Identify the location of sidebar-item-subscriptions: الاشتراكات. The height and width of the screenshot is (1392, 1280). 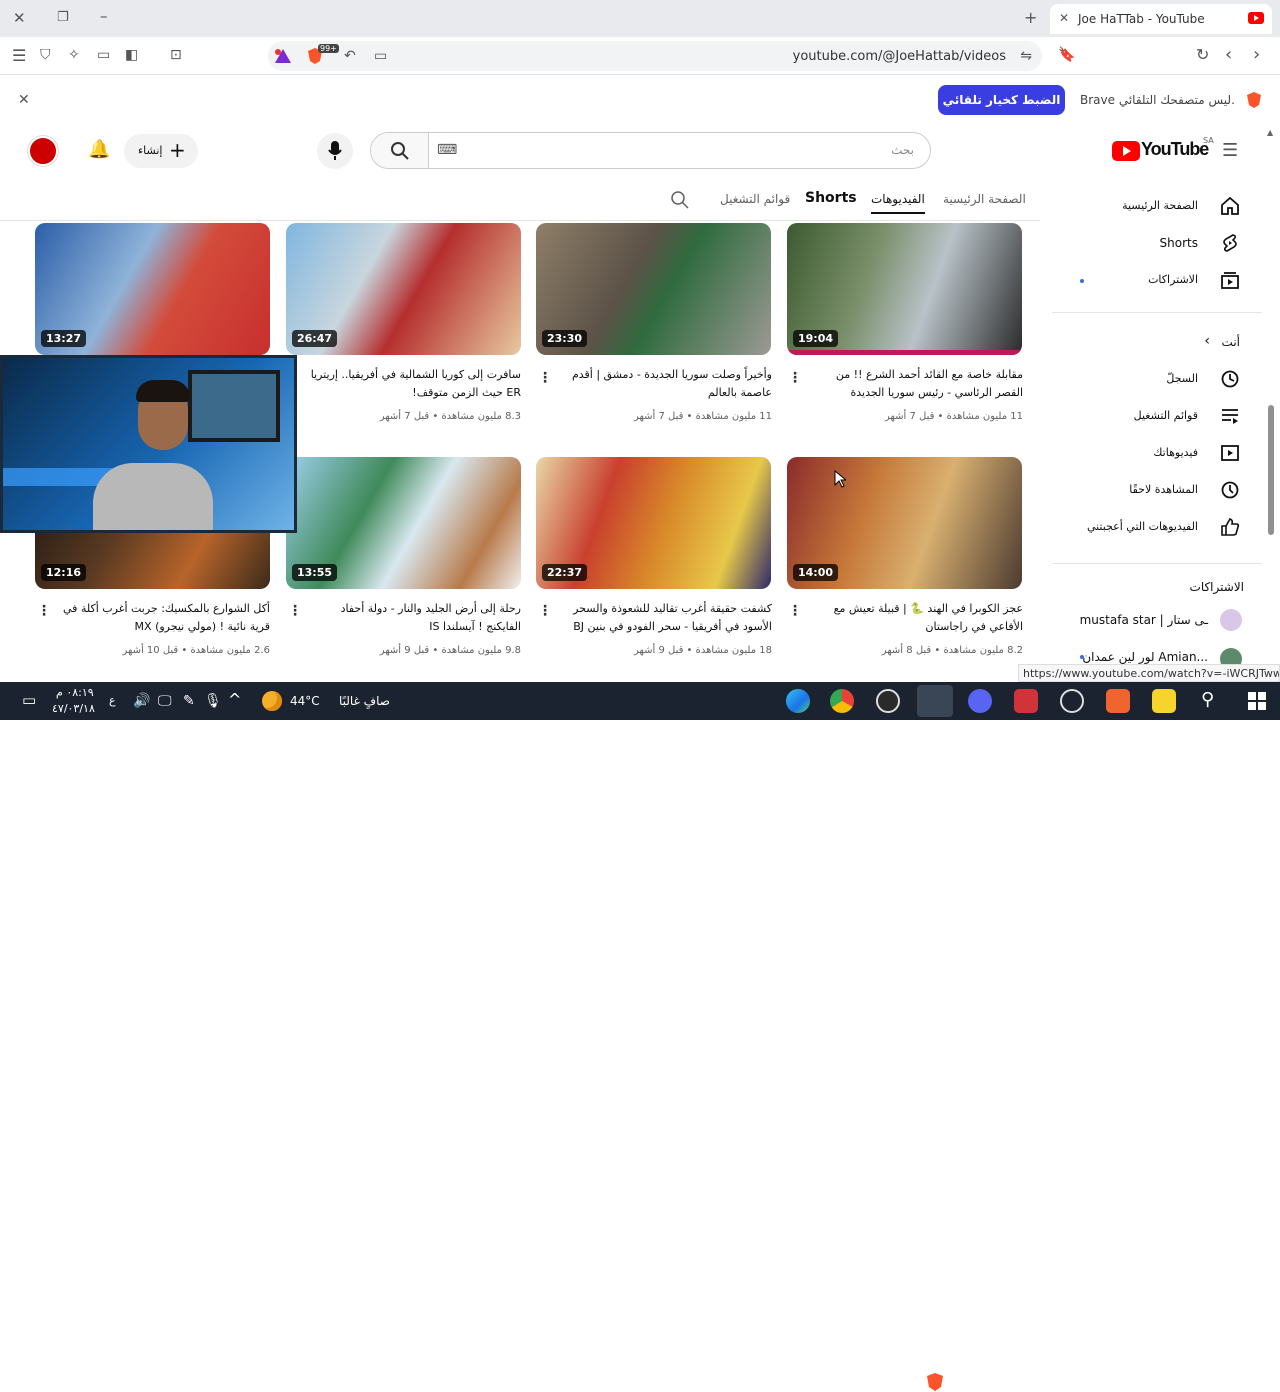
(1158, 281).